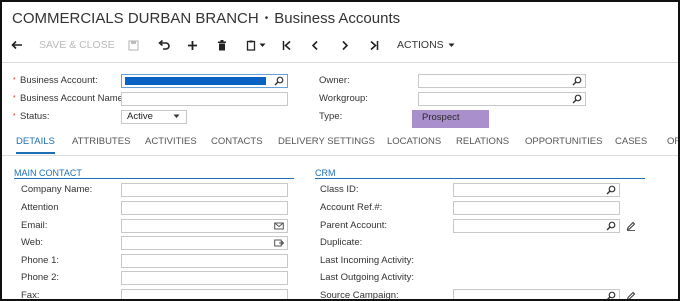 The image size is (680, 301). What do you see at coordinates (178, 119) in the screenshot?
I see `dropdown-caret-icon` at bounding box center [178, 119].